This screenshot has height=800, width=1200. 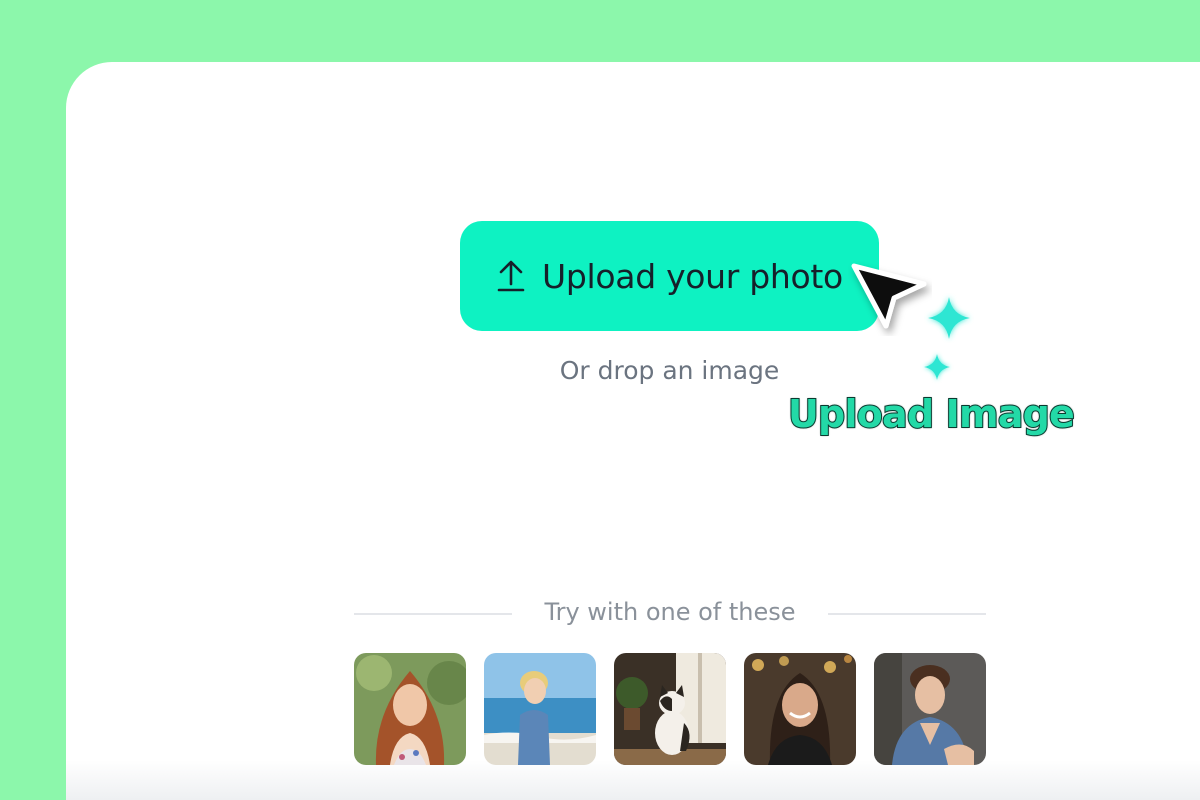 I want to click on upload-photo-button: Upload your photo, so click(x=669, y=276).